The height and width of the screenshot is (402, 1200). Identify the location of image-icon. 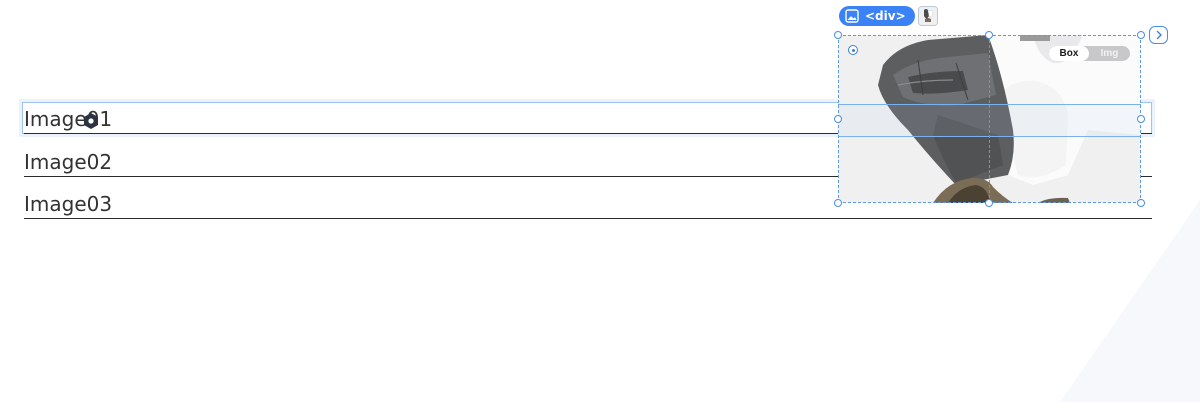
(852, 16).